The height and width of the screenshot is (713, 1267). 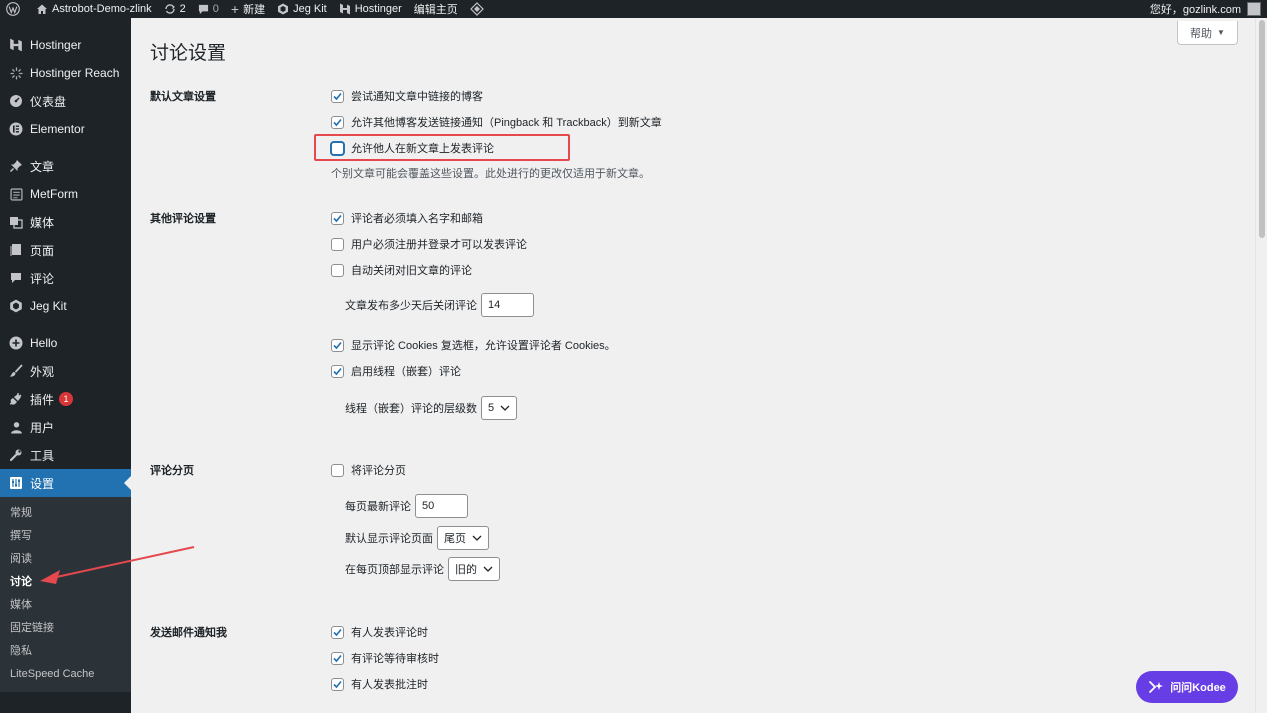 What do you see at coordinates (65, 427) in the screenshot?
I see `sidebar-item-users: 用户` at bounding box center [65, 427].